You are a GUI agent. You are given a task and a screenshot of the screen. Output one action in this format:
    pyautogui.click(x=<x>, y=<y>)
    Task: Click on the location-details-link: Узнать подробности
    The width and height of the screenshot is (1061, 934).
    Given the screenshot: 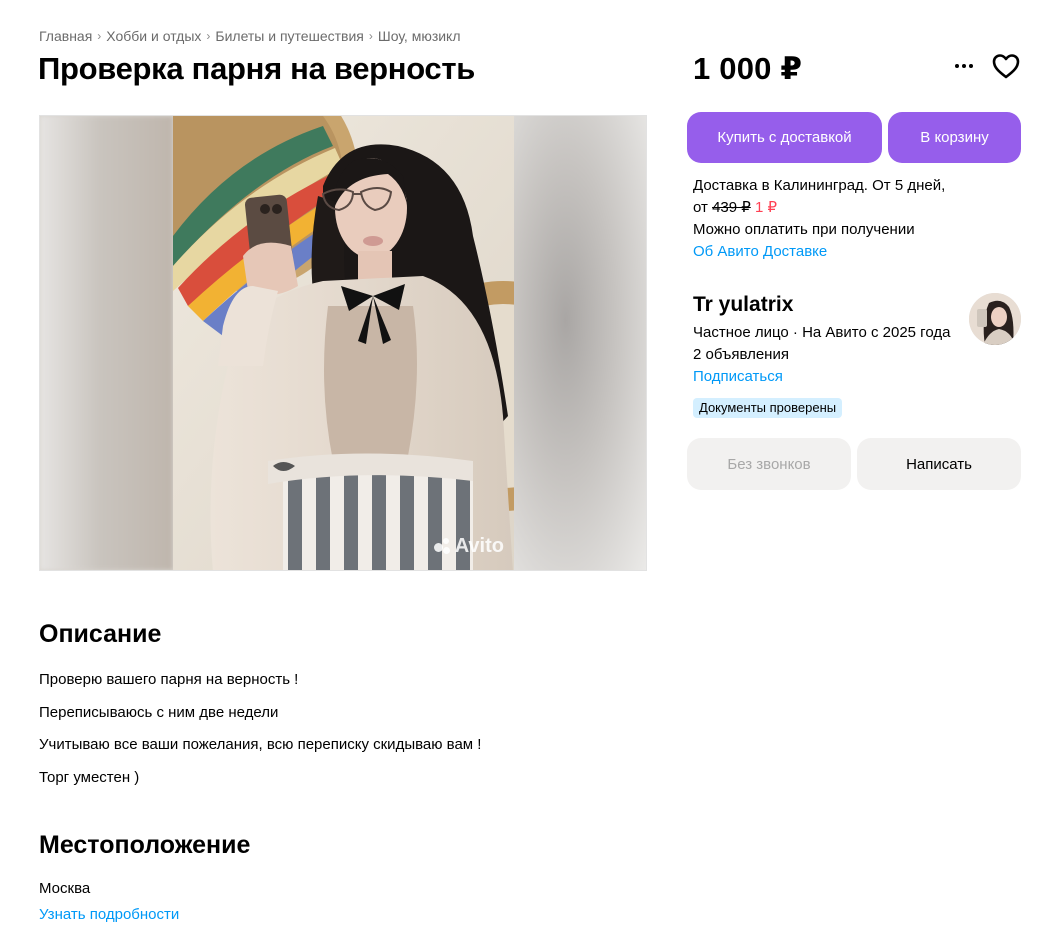 What is the action you would take?
    pyautogui.click(x=109, y=914)
    